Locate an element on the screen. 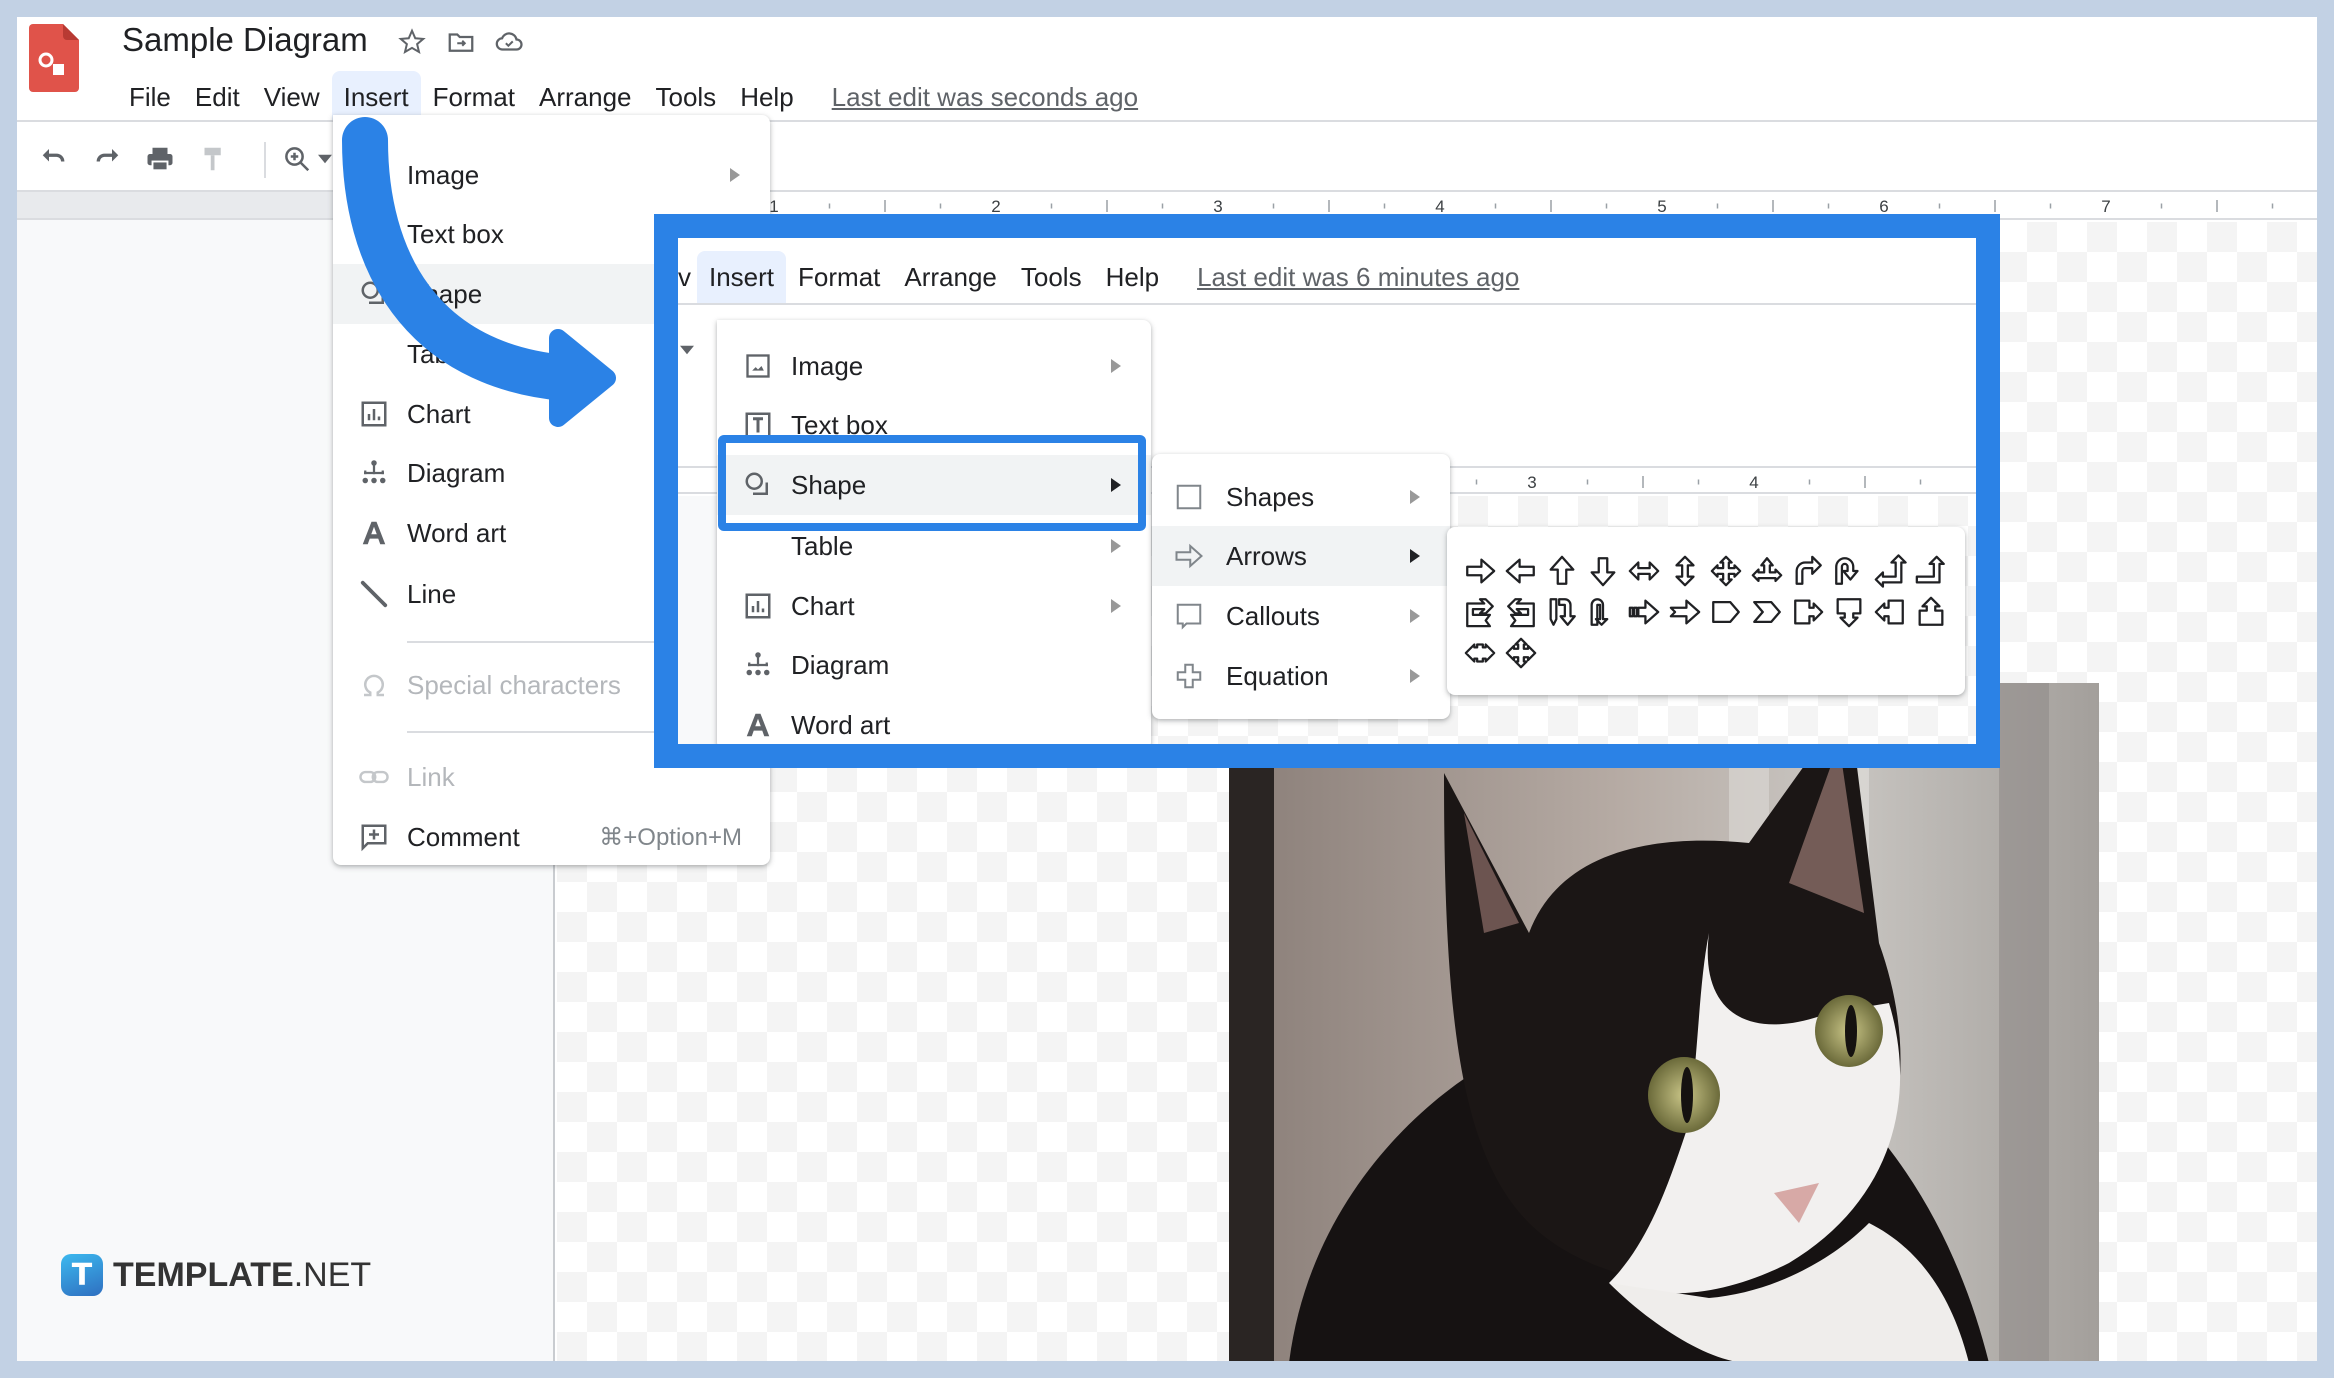 The width and height of the screenshot is (2334, 1378). shape-submenu-item-callouts: Callouts is located at coordinates (1301, 616).